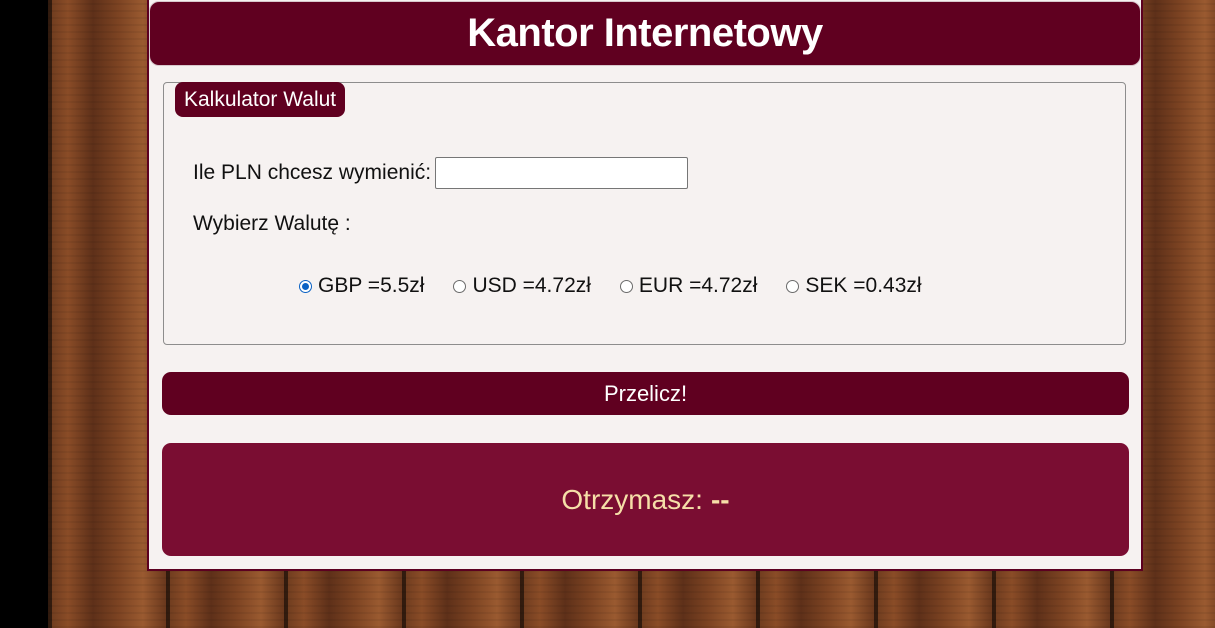  I want to click on radio-label-sek: SEK =0.43zł, so click(863, 285).